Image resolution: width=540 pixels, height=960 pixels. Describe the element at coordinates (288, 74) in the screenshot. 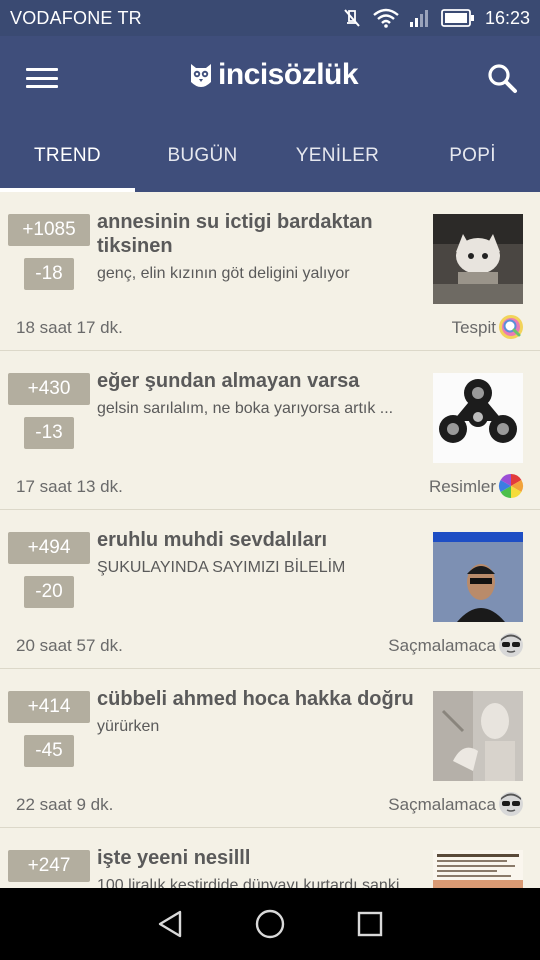

I see `logo-text: incisözlük` at that location.